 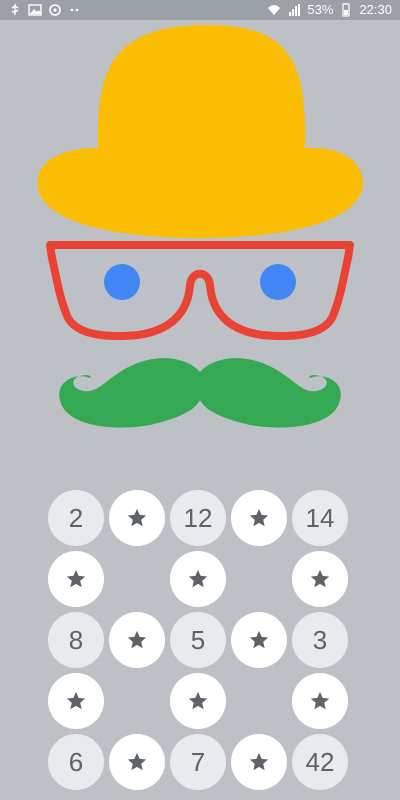 I want to click on number-cell: 5, so click(x=198, y=640).